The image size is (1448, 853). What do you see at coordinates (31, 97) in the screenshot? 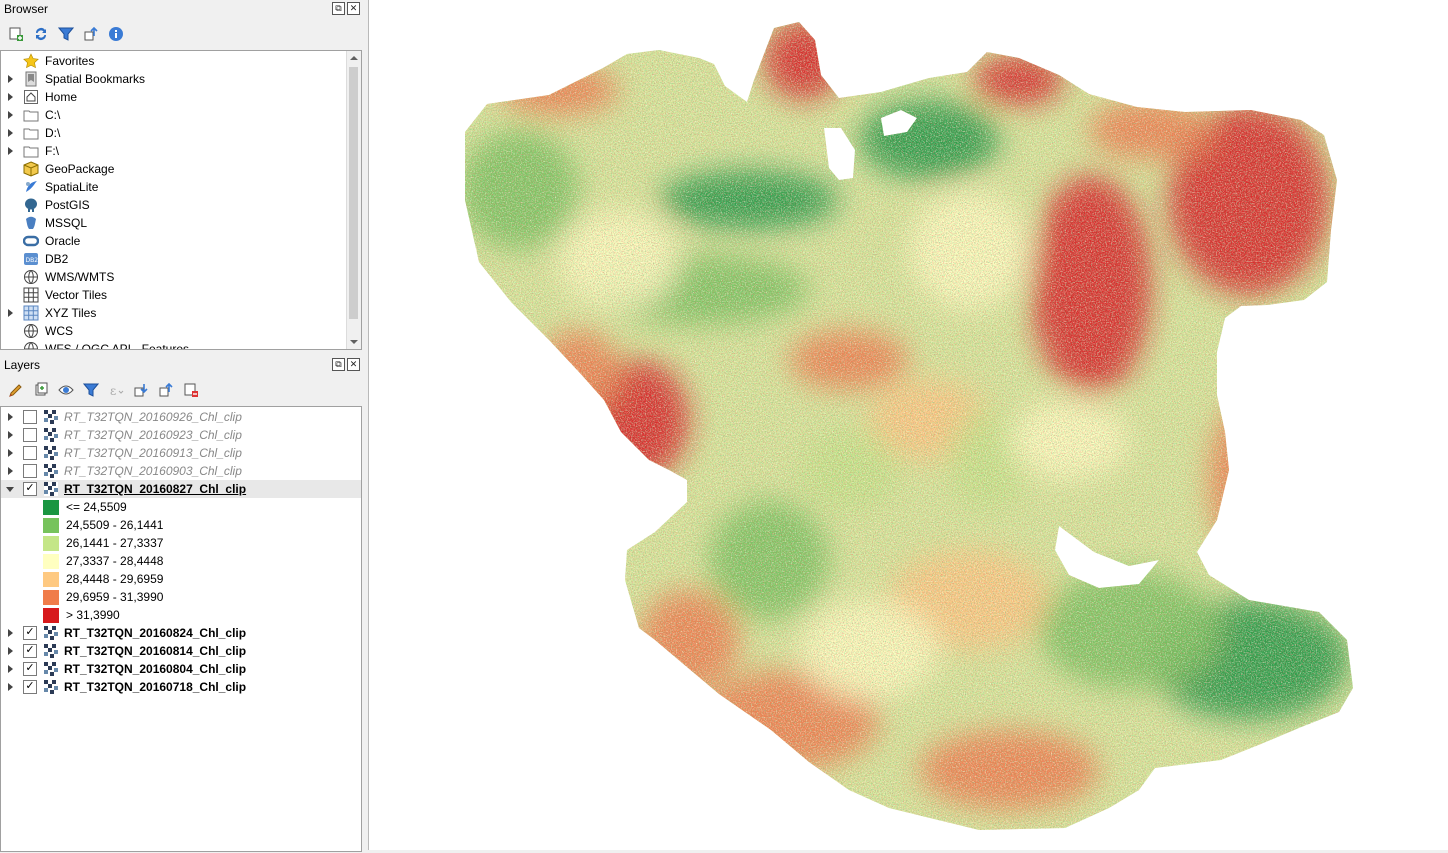
I see `home-icon` at bounding box center [31, 97].